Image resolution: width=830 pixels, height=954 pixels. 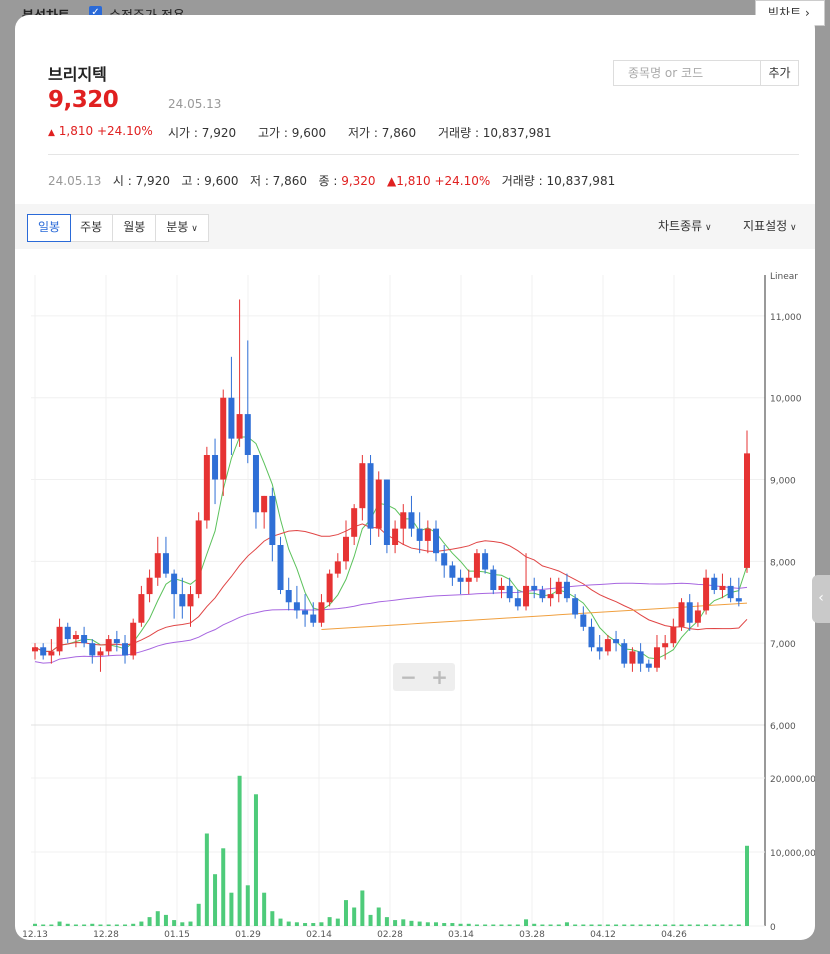 What do you see at coordinates (783, 563) in the screenshot?
I see `price-tick-label: 8,000` at bounding box center [783, 563].